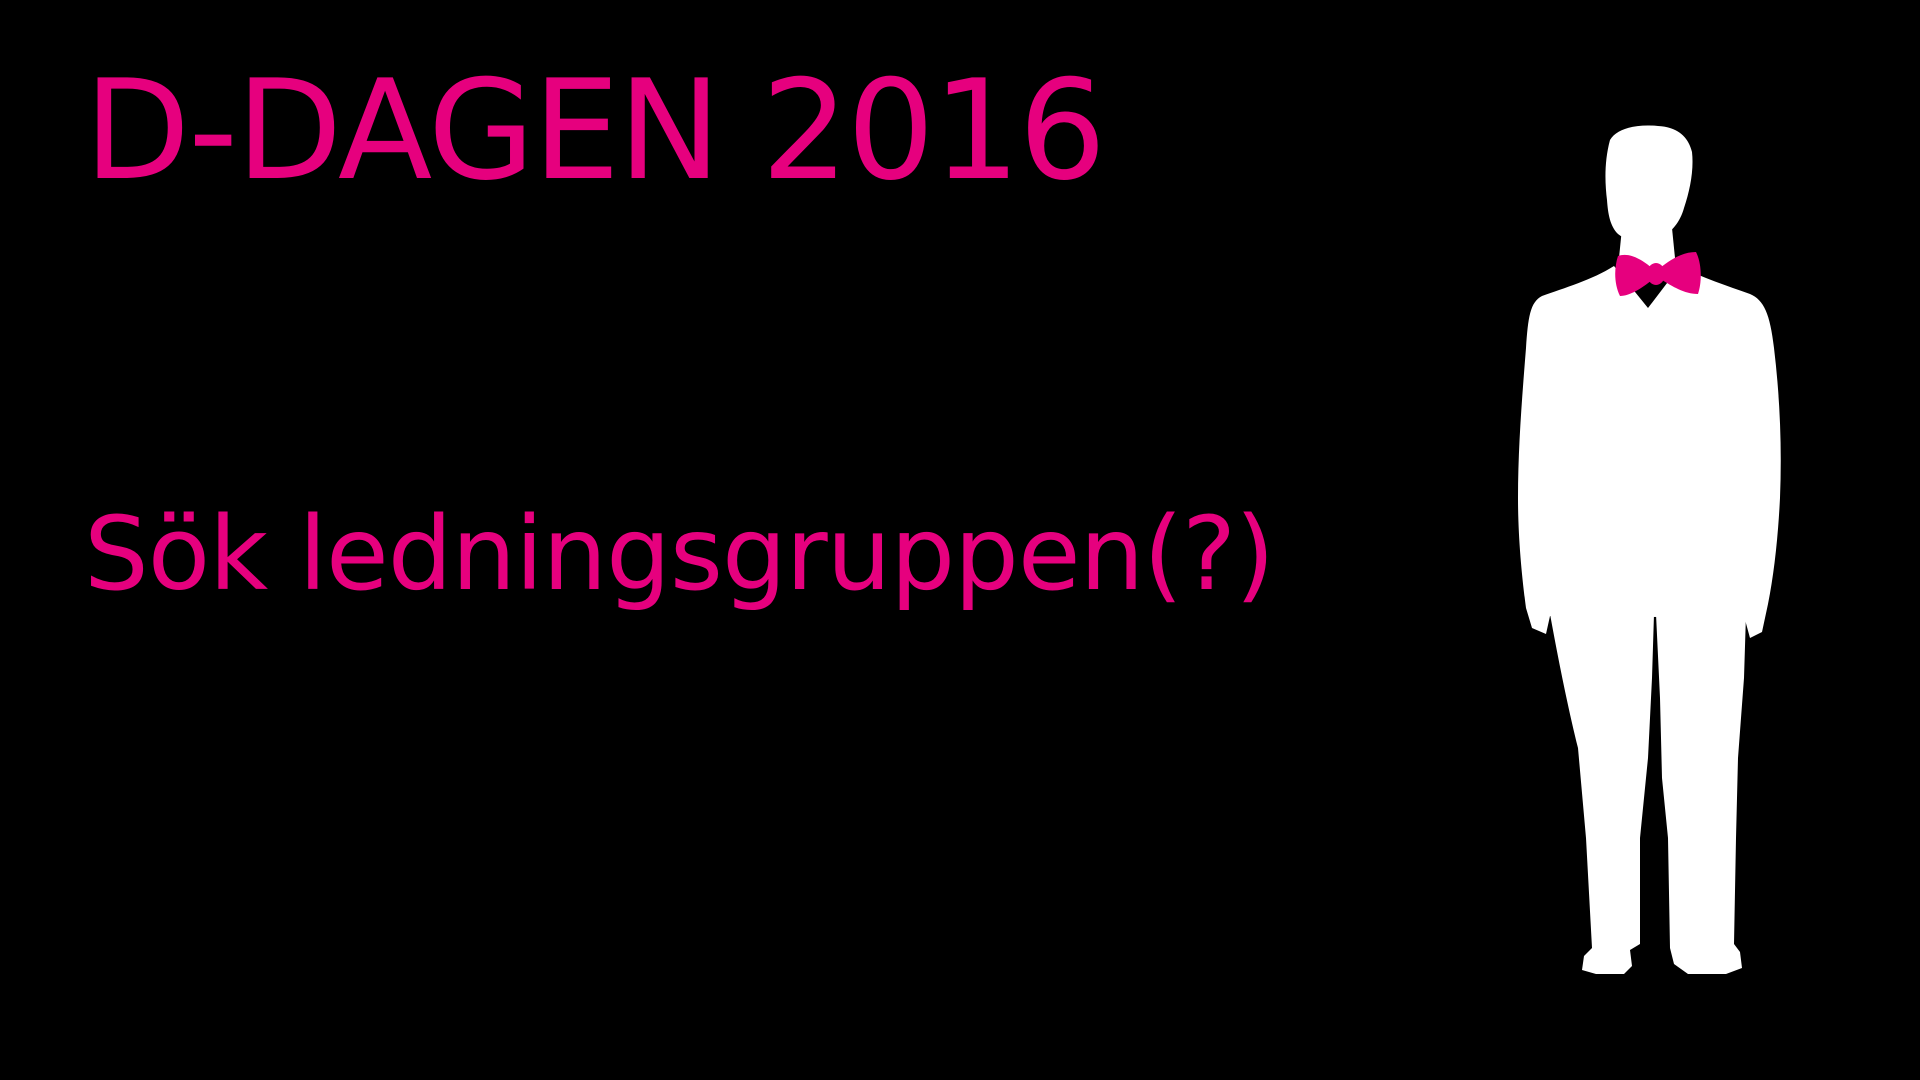  What do you see at coordinates (595, 130) in the screenshot?
I see `slide-title: D-DAGEN 2016` at bounding box center [595, 130].